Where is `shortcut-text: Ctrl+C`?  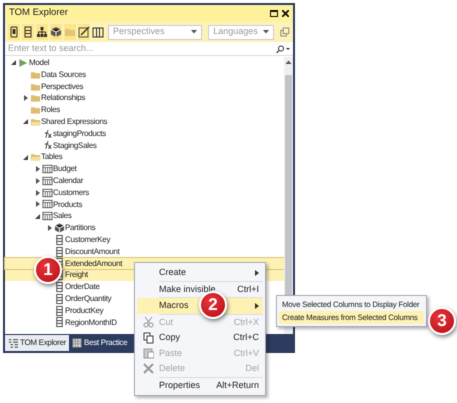
shortcut-text: Ctrl+C is located at coordinates (246, 337).